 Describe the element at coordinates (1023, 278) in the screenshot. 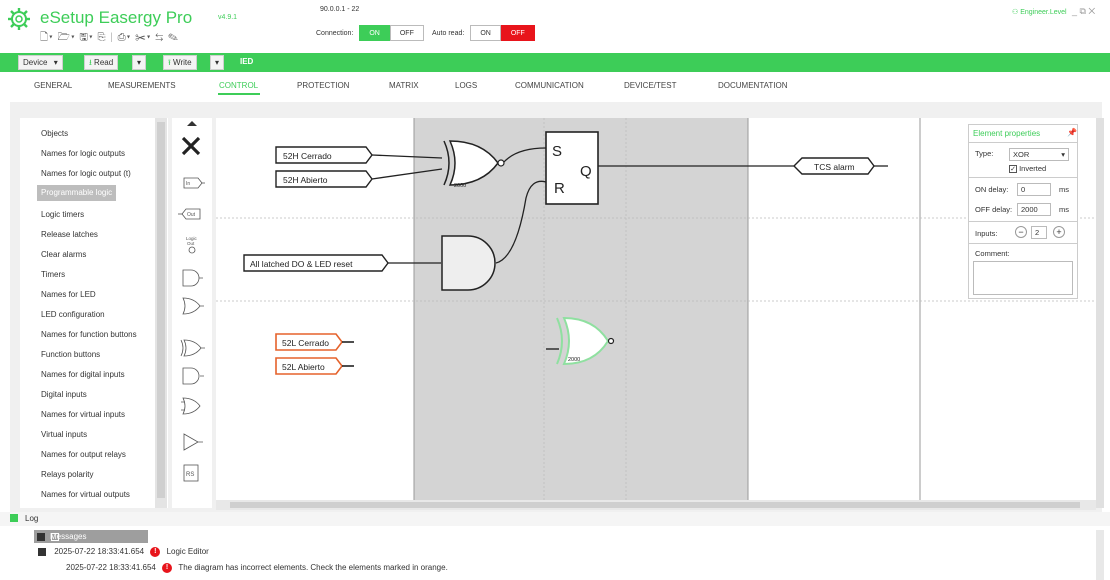

I see `comment-textarea` at that location.